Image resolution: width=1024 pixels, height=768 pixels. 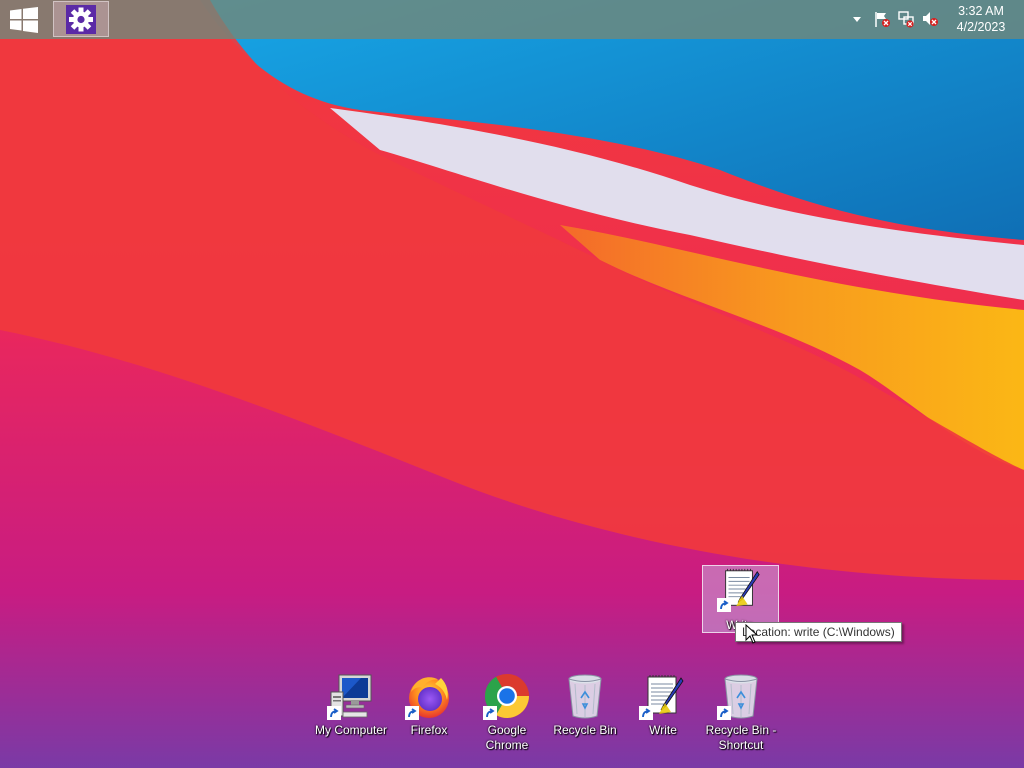 What do you see at coordinates (429, 705) in the screenshot?
I see `desktop-icon-firefox: Firefox` at bounding box center [429, 705].